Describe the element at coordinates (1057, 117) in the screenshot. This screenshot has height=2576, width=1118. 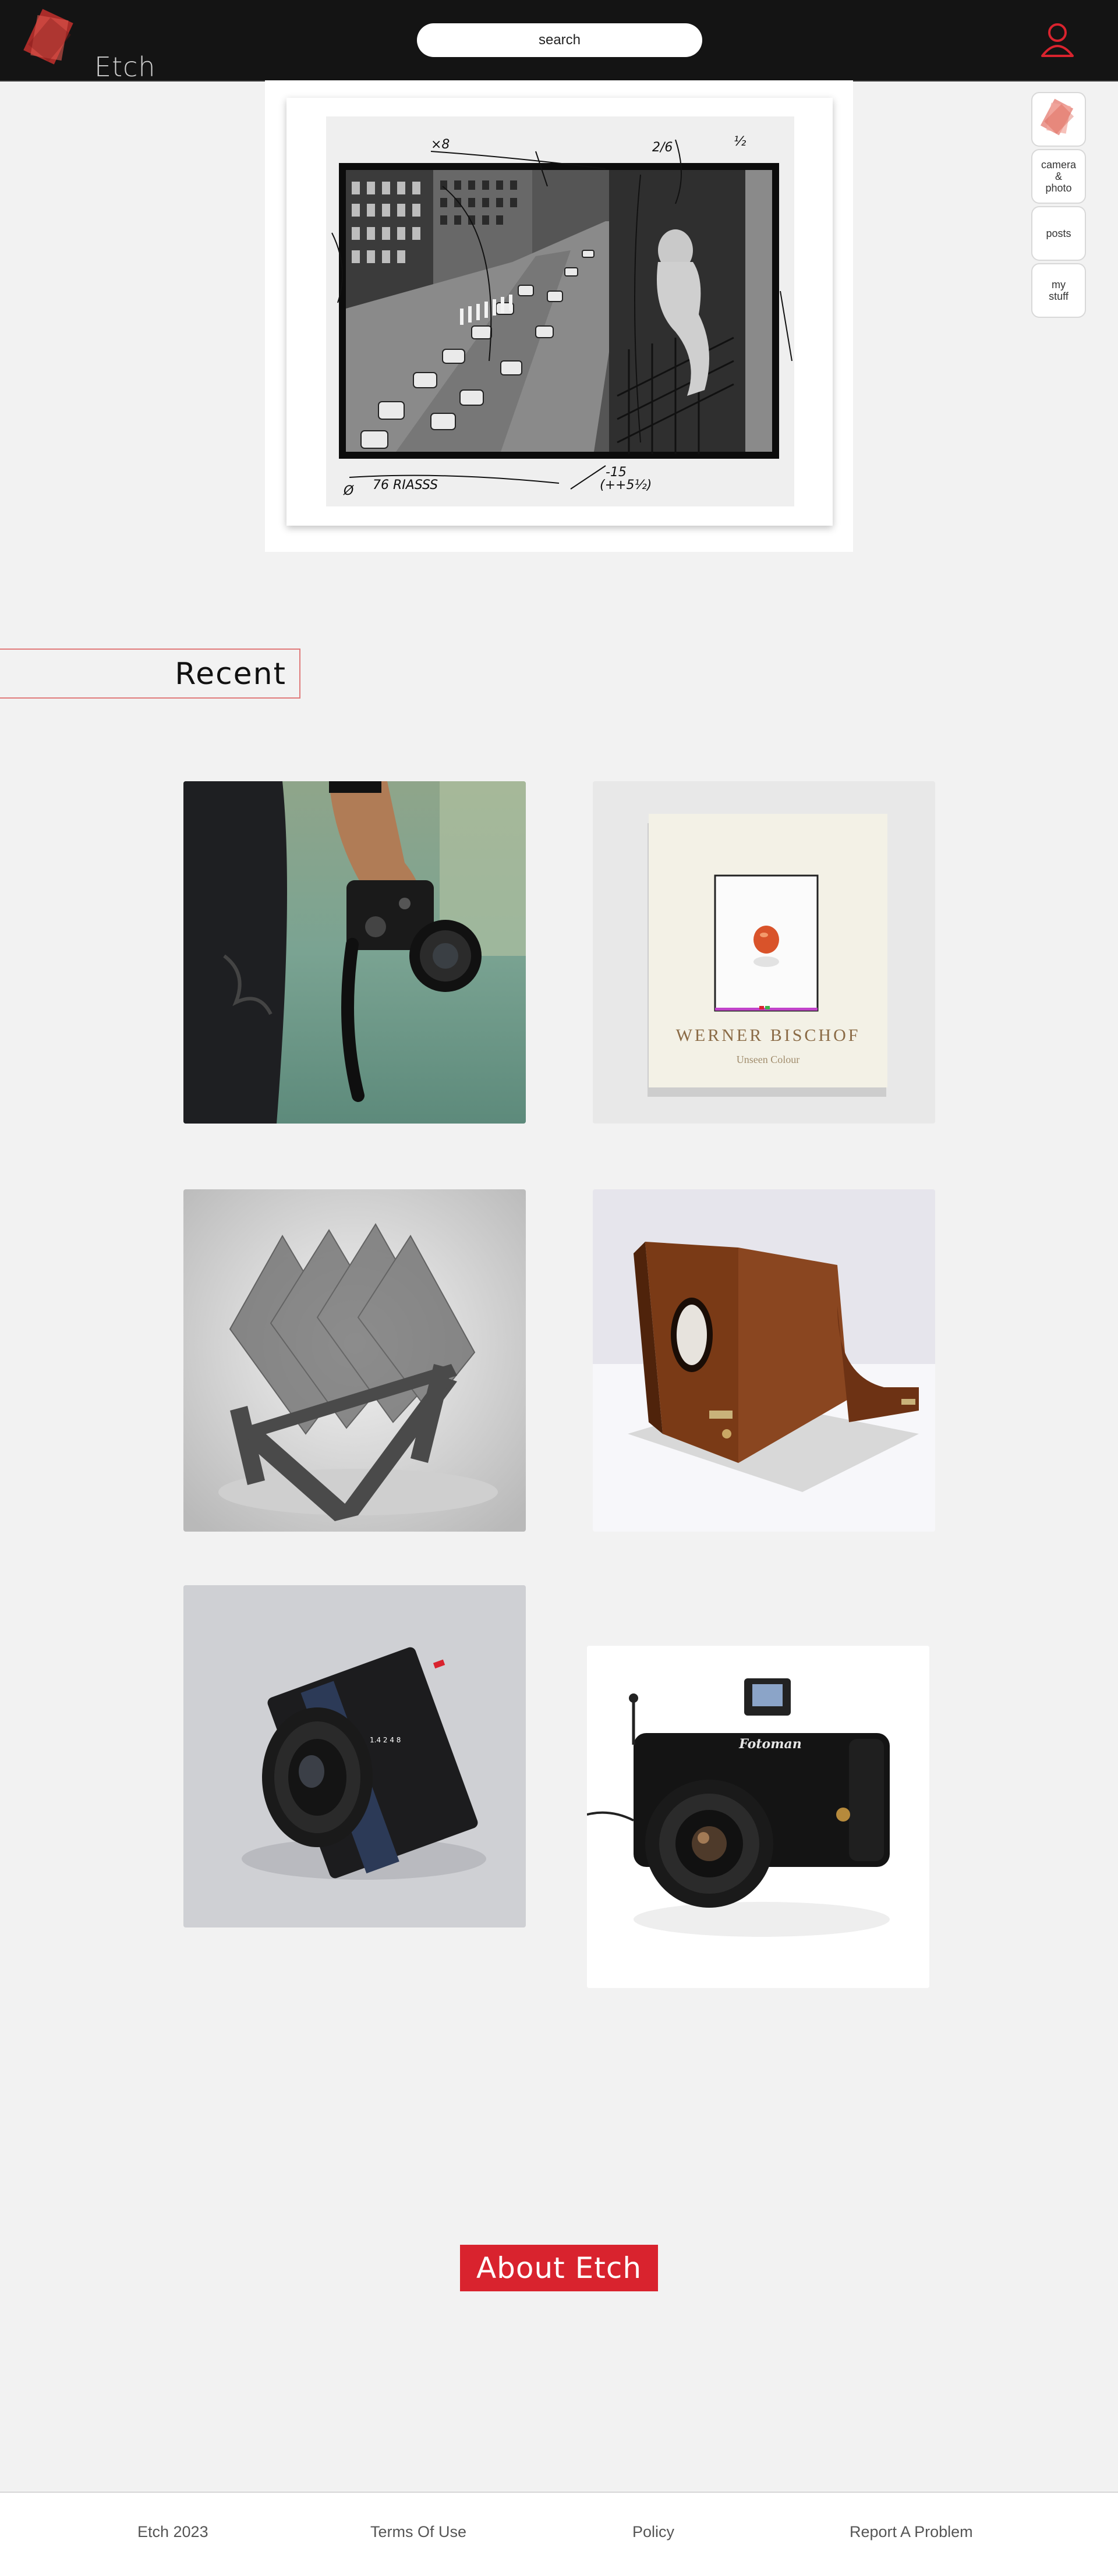
I see `etch-logo-icon` at that location.